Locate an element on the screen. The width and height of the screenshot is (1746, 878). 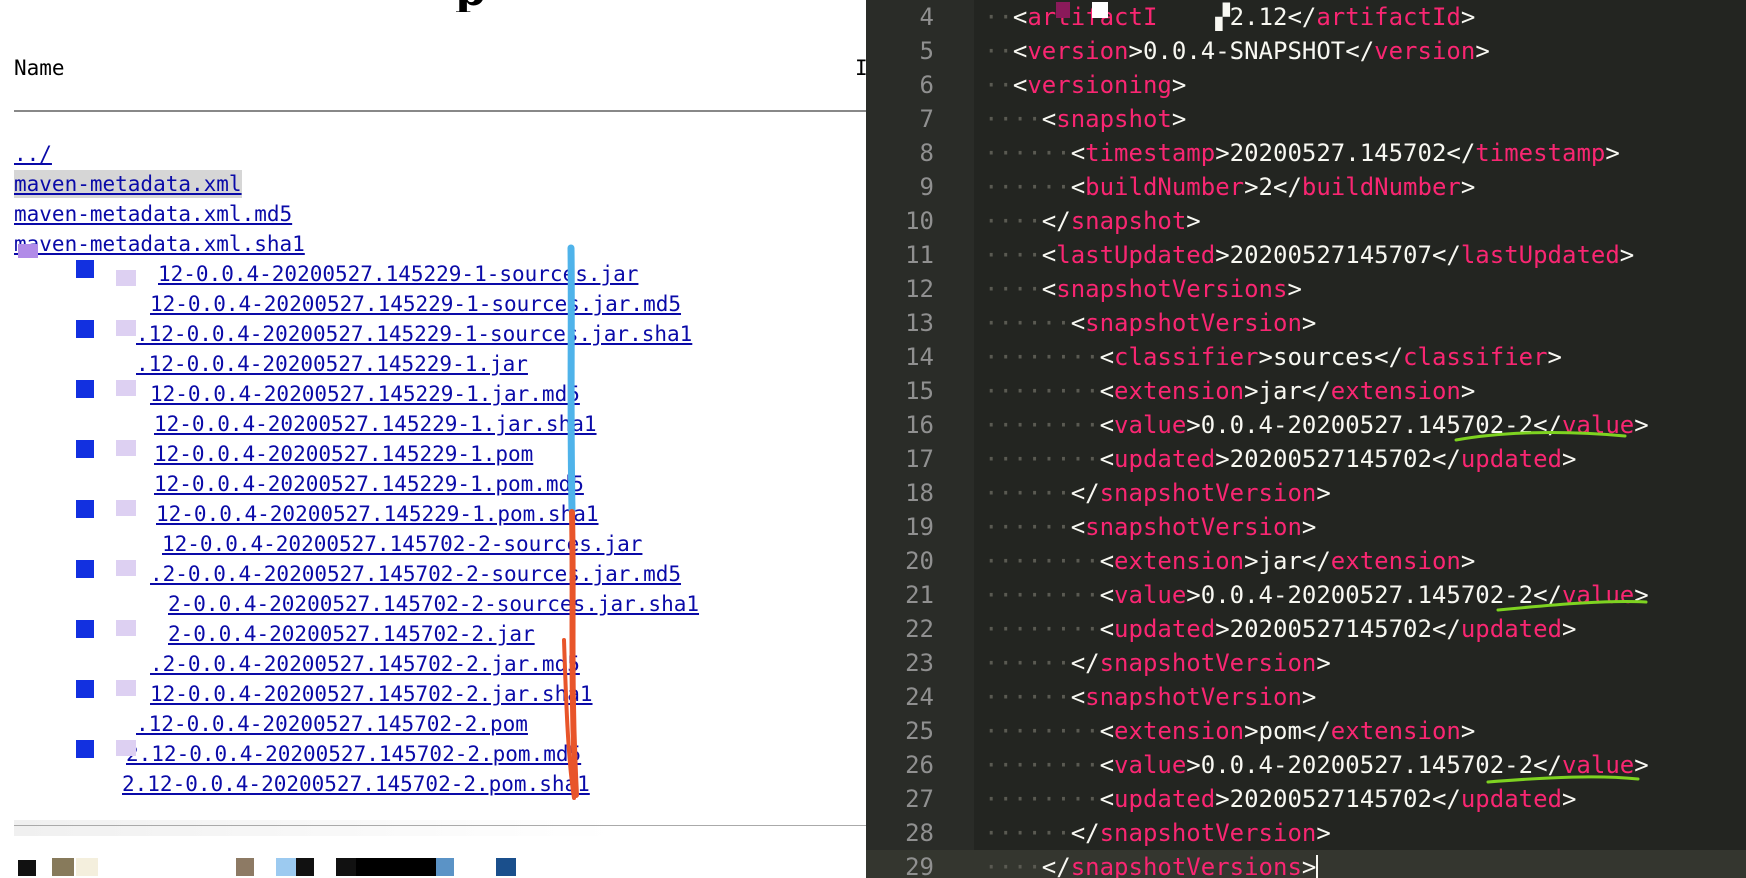
code-line: 24 ······<snapshotVersion> is located at coordinates (1306, 697).